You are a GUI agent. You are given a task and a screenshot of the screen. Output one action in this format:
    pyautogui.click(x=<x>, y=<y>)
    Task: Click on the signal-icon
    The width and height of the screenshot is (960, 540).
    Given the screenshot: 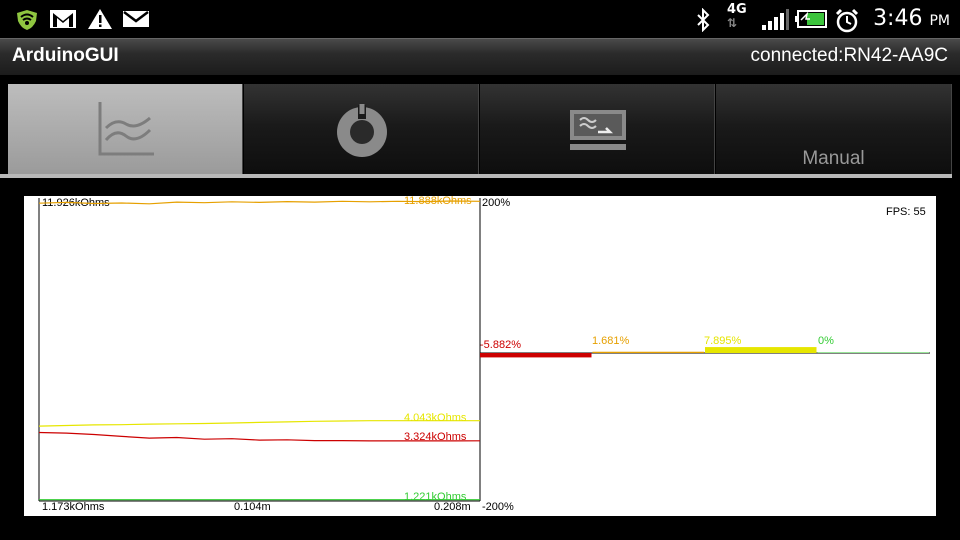 What is the action you would take?
    pyautogui.click(x=775, y=19)
    